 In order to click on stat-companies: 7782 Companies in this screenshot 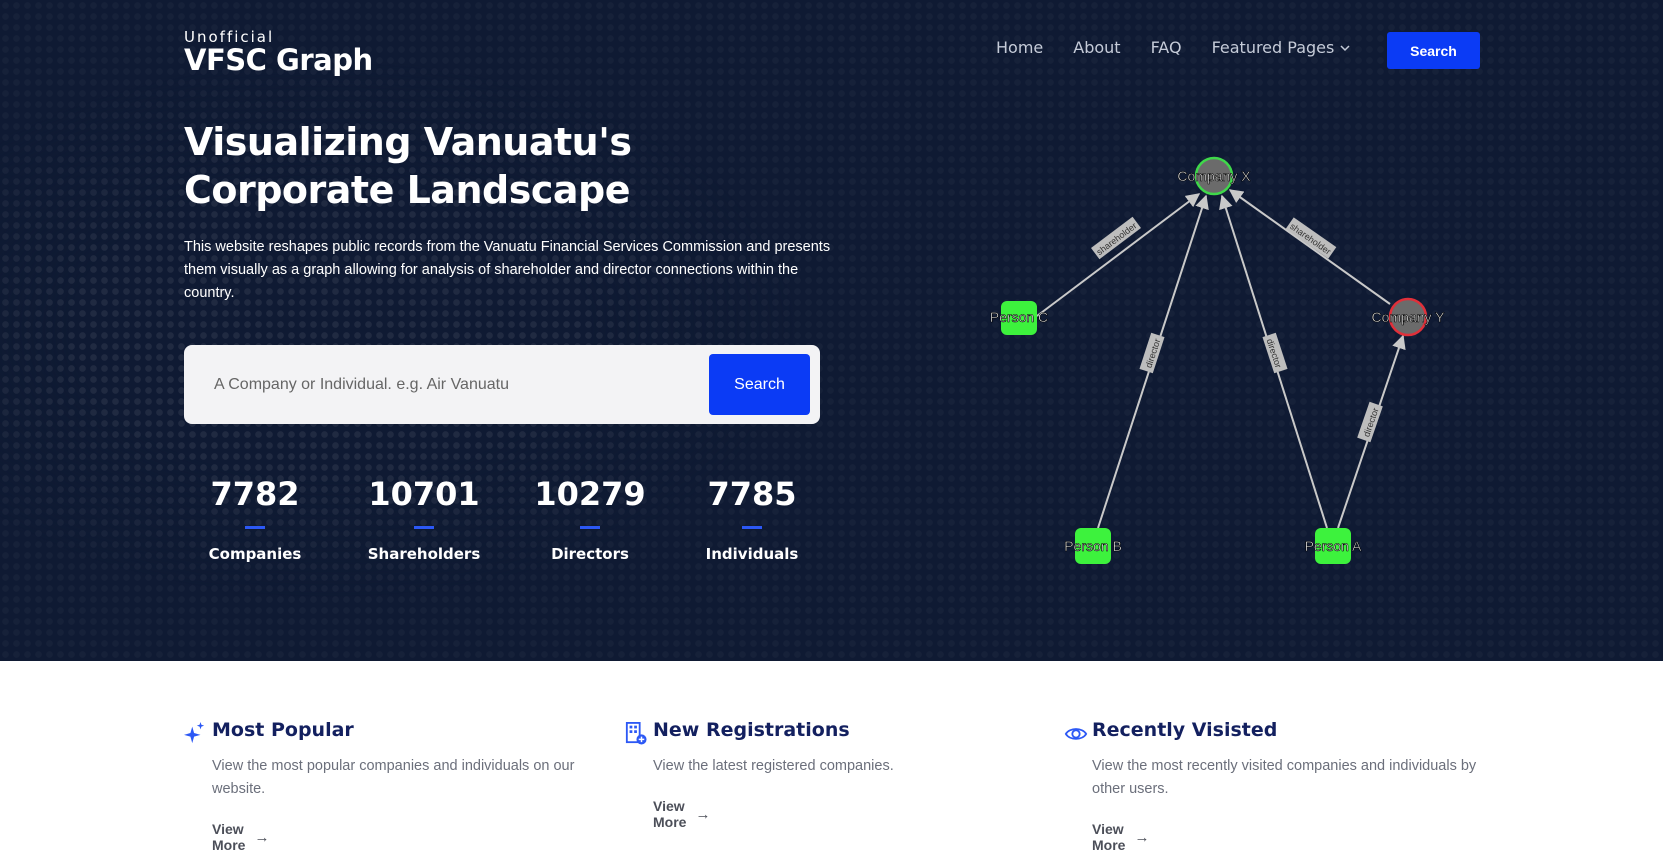, I will do `click(255, 518)`.